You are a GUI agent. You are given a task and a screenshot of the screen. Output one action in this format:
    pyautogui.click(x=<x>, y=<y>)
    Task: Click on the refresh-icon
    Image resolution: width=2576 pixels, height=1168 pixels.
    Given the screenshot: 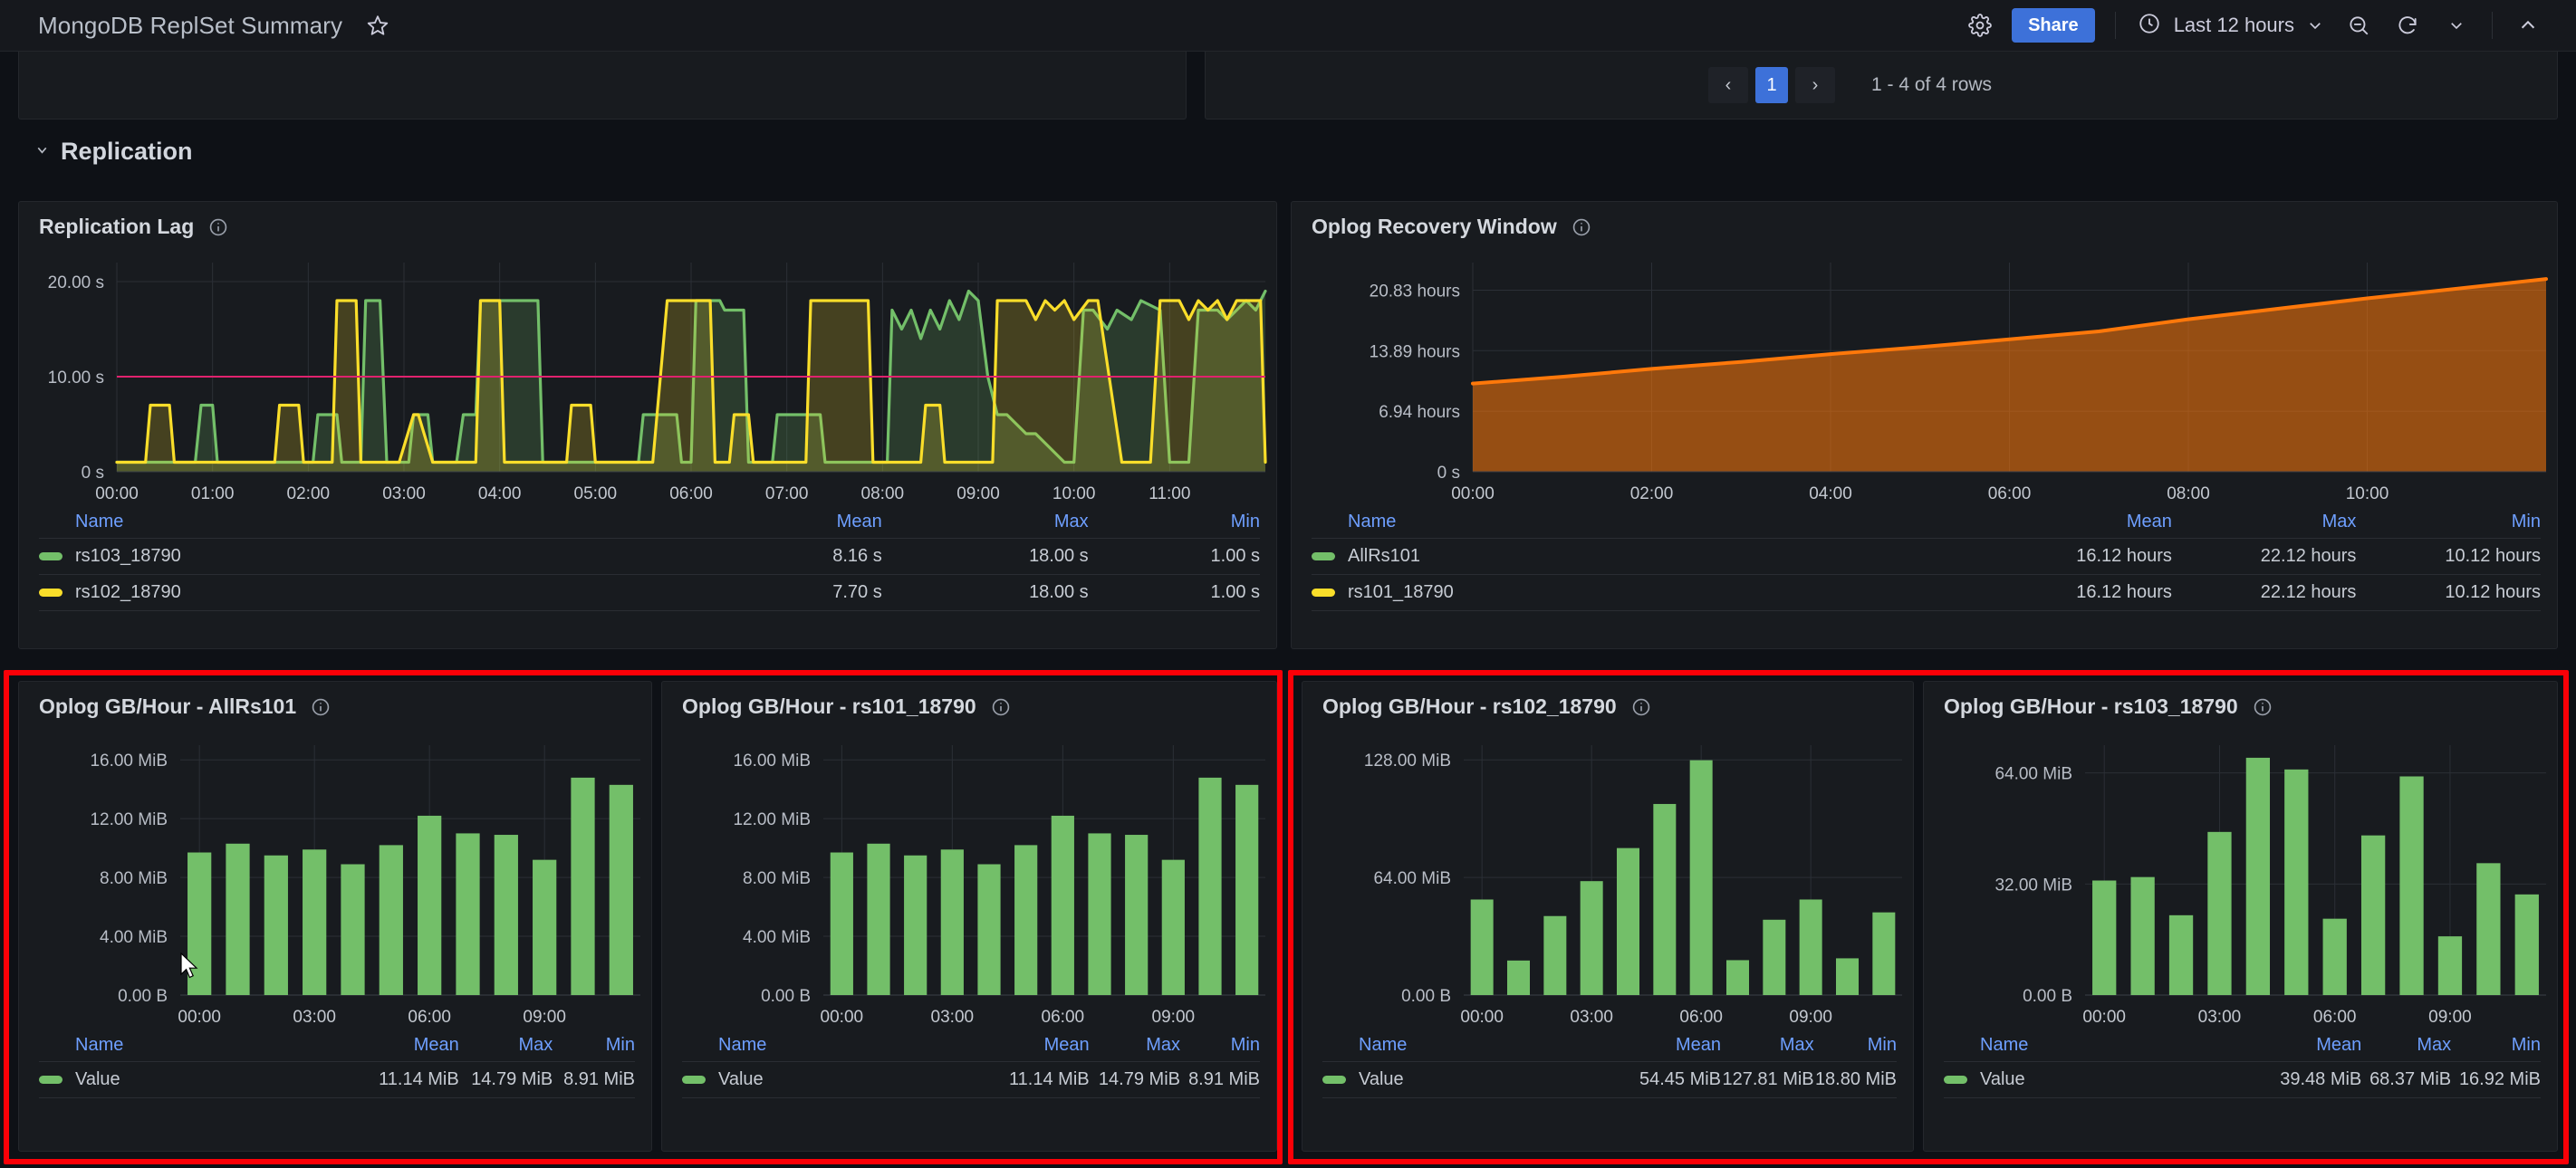 What is the action you would take?
    pyautogui.click(x=2407, y=25)
    